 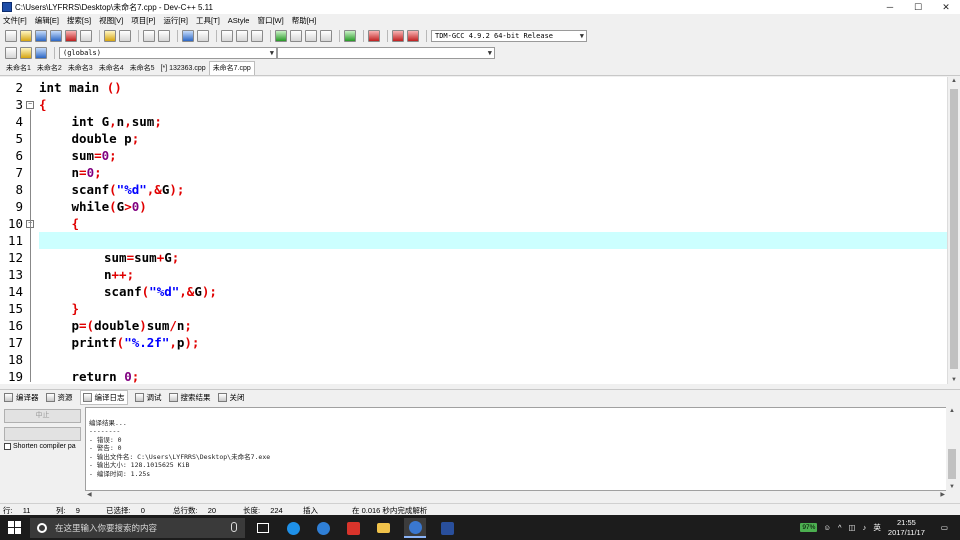 What do you see at coordinates (942, 494) in the screenshot?
I see `scroll-right-icon: ▶` at bounding box center [942, 494].